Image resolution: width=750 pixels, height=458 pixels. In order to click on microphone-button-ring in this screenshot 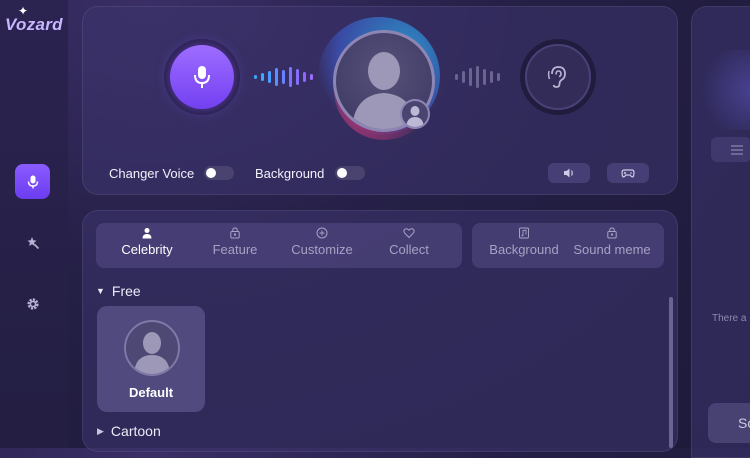, I will do `click(202, 77)`.